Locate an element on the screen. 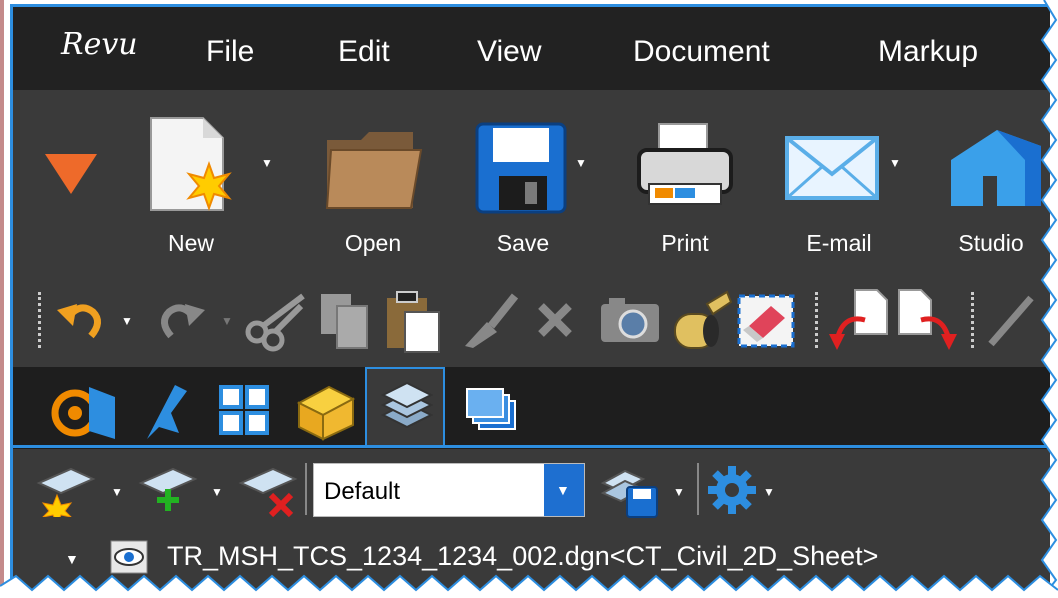 The width and height of the screenshot is (1058, 598). save-layer-state-caret: ▼ is located at coordinates (679, 492).